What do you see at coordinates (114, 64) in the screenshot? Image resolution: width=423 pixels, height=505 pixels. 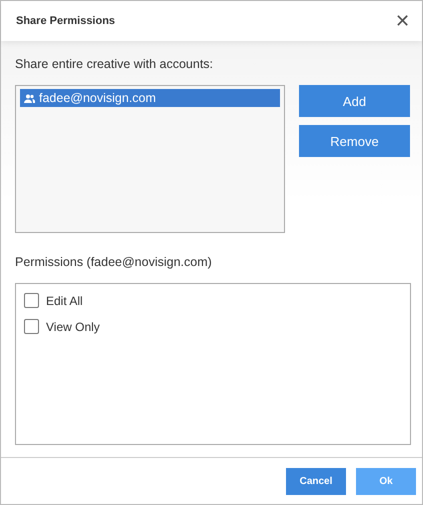 I see `accounts-label: Share entire creative with accounts:` at bounding box center [114, 64].